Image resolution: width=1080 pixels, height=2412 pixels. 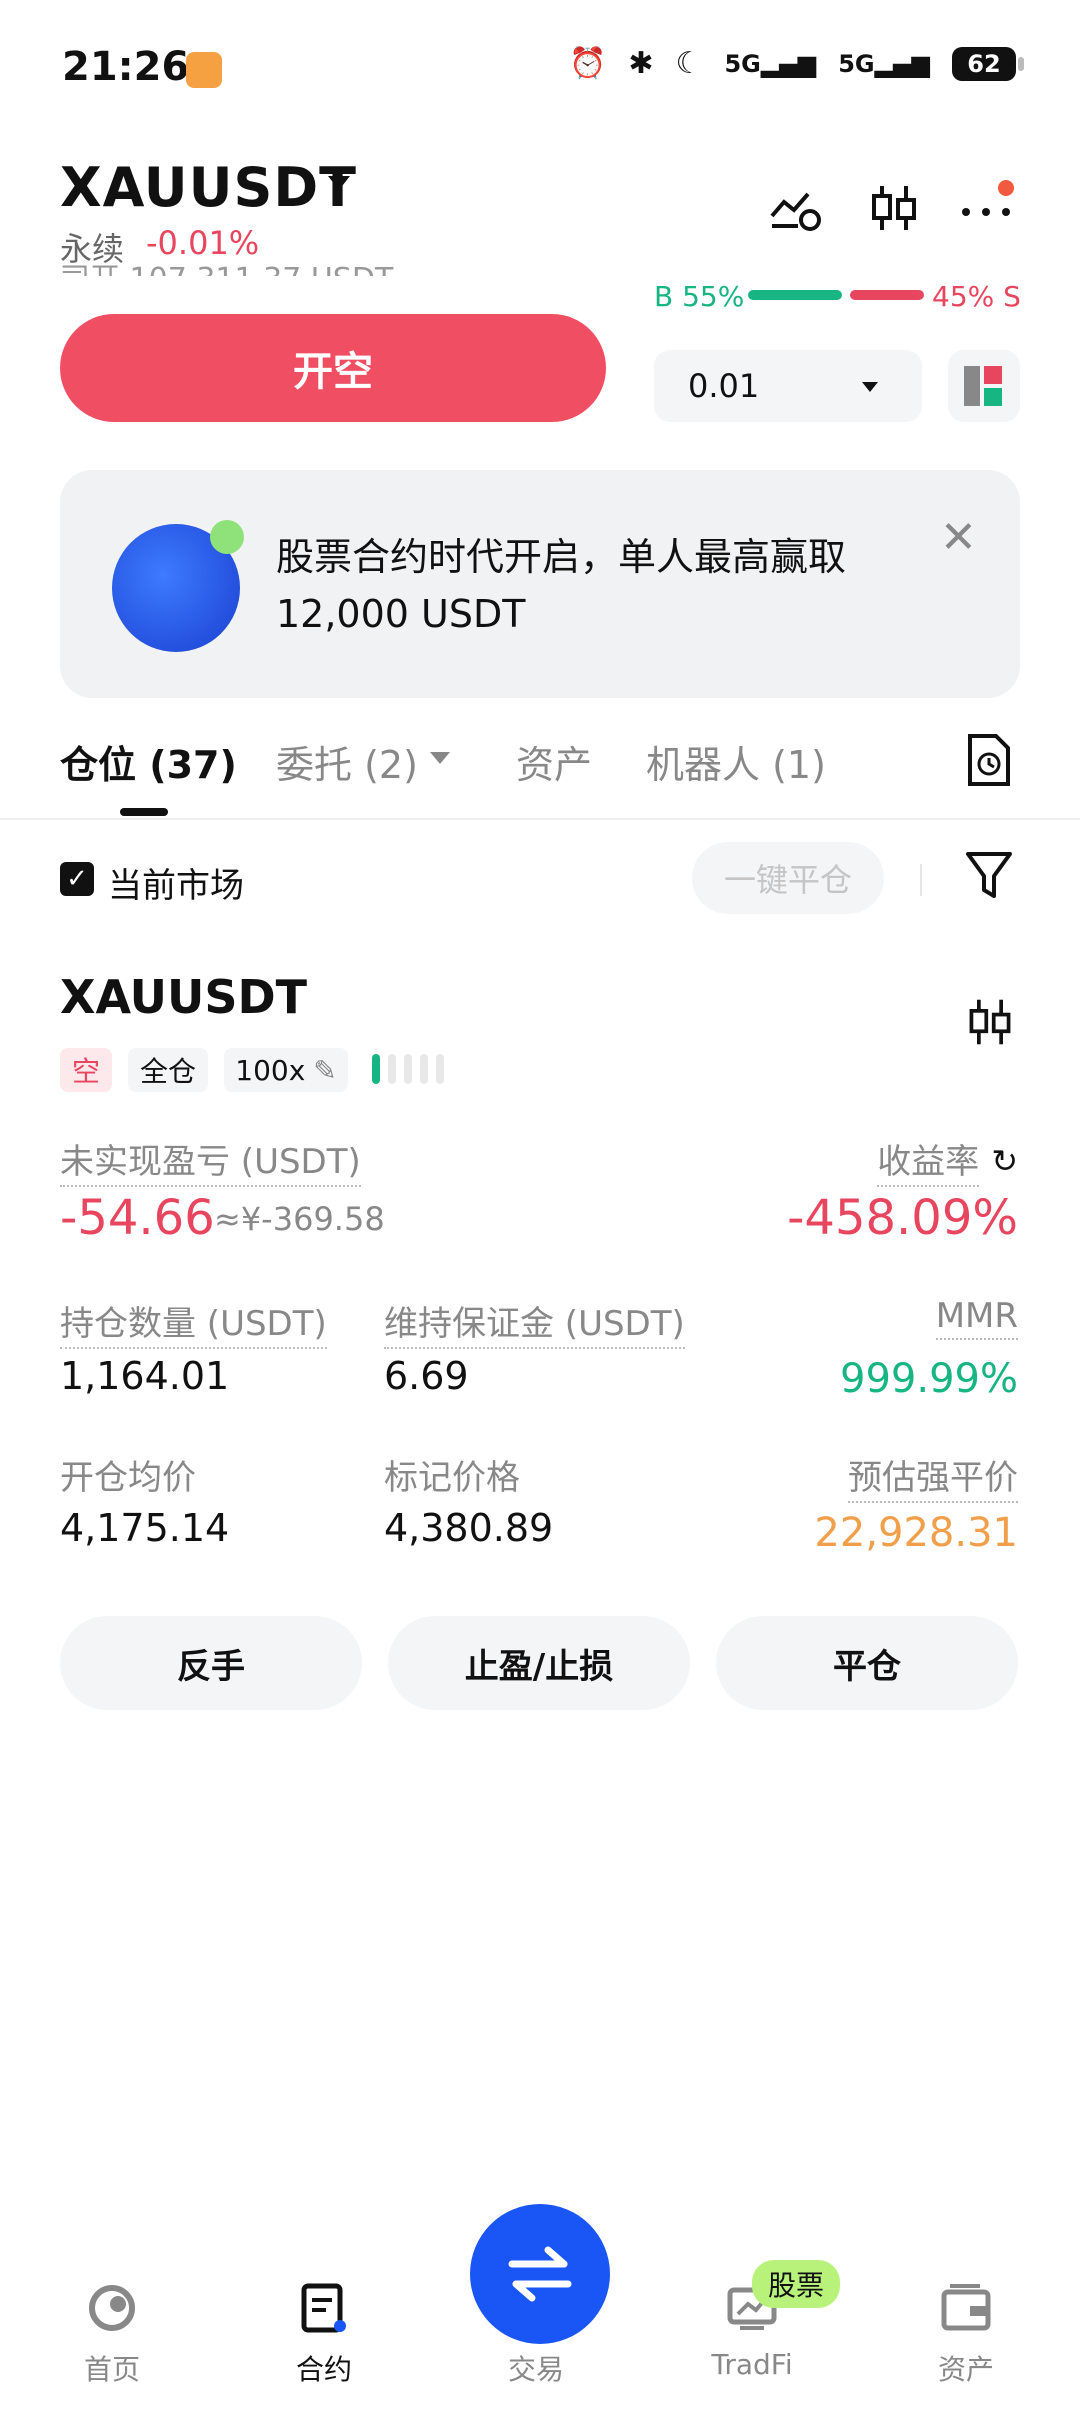 What do you see at coordinates (469, 1528) in the screenshot?
I see `mark-price-value: 4,380.89` at bounding box center [469, 1528].